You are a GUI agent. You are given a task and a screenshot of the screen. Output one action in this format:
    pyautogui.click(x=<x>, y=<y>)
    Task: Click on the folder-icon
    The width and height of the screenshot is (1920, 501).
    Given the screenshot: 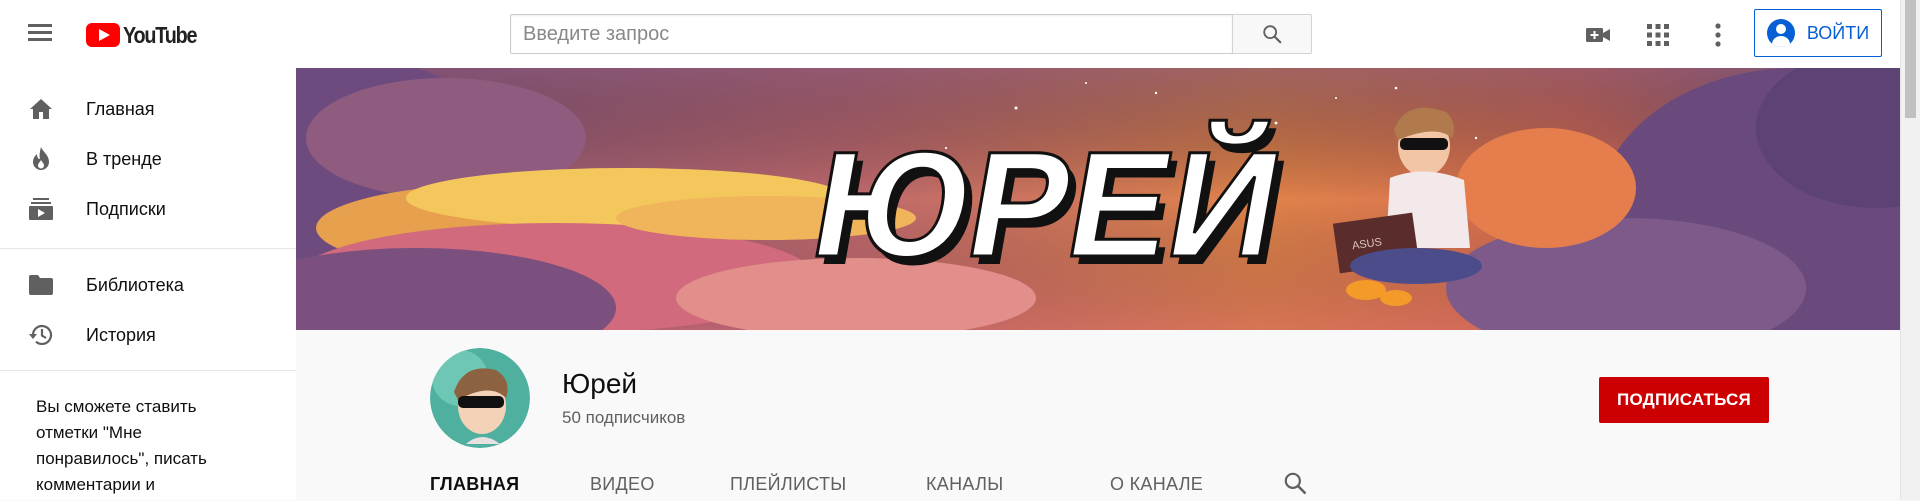 What is the action you would take?
    pyautogui.click(x=41, y=285)
    